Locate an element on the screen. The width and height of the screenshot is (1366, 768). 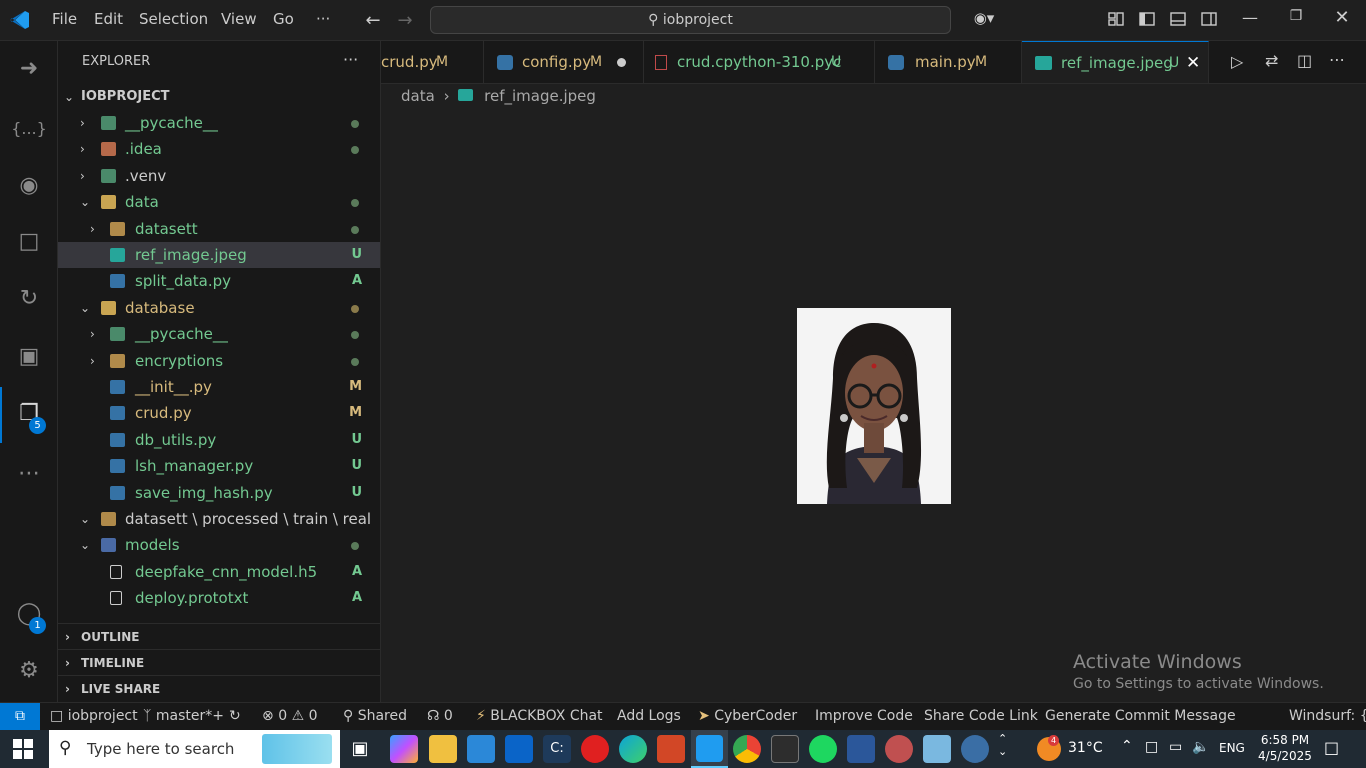
tree-item: ⌄ datasett \ processed \ train \ real is located at coordinates (219, 519).